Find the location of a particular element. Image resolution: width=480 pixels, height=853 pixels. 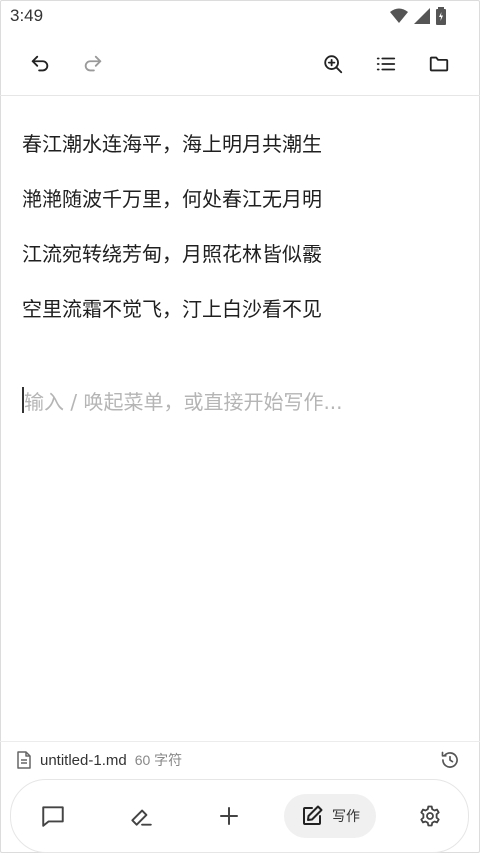

write-tab-label: 写作 is located at coordinates (346, 817).